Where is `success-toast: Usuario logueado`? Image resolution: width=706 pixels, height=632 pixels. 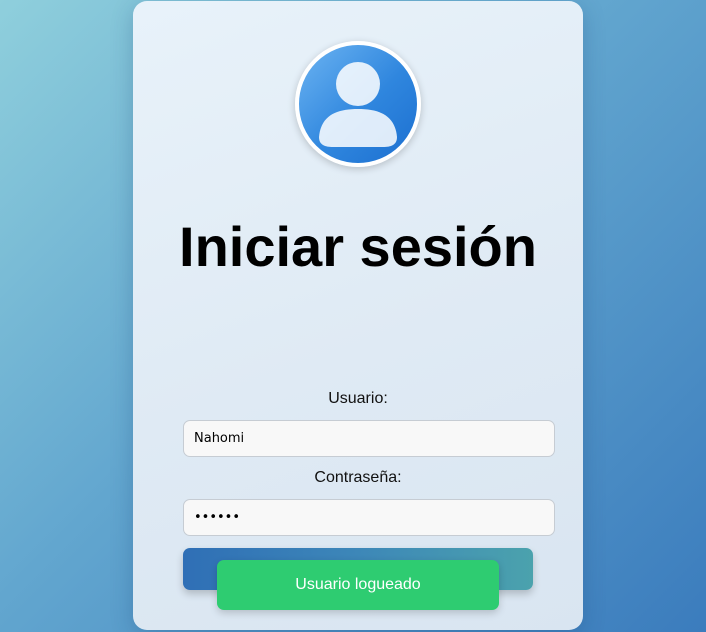 success-toast: Usuario logueado is located at coordinates (358, 585).